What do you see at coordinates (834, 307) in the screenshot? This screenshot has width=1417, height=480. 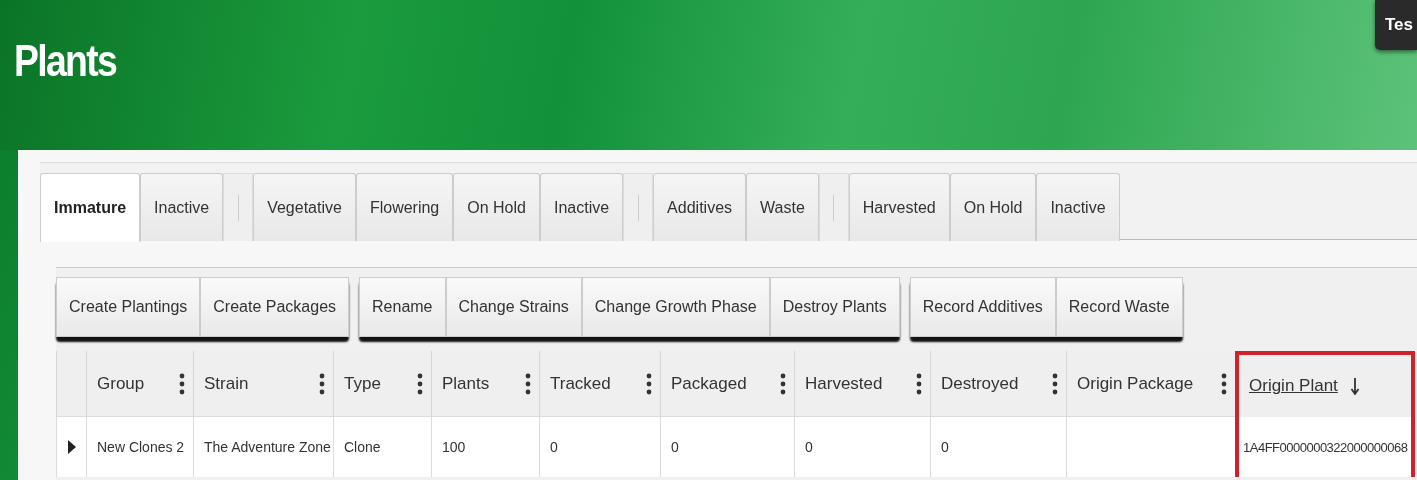 I see `toolbar-button: Destroy Plants` at bounding box center [834, 307].